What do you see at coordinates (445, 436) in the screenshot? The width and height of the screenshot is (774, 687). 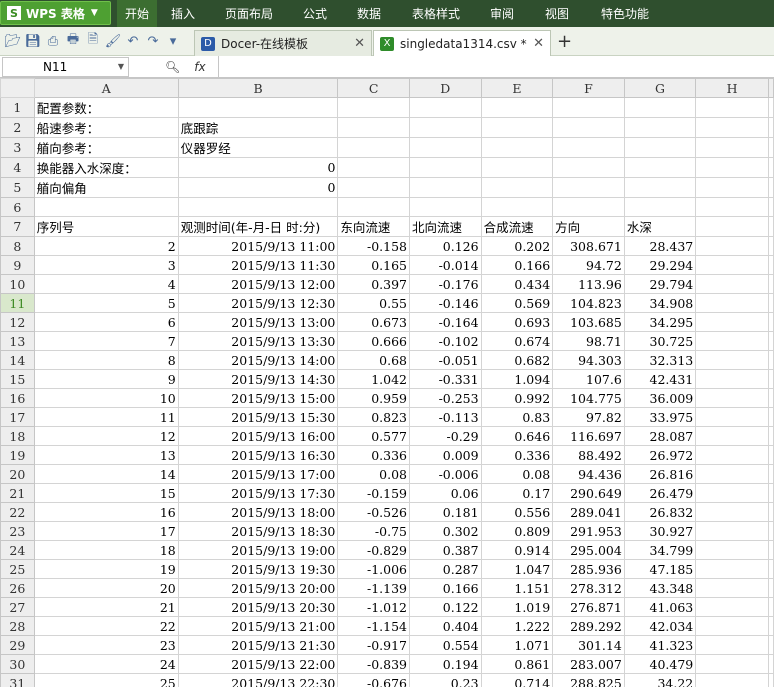 I see `cell: -0.29` at bounding box center [445, 436].